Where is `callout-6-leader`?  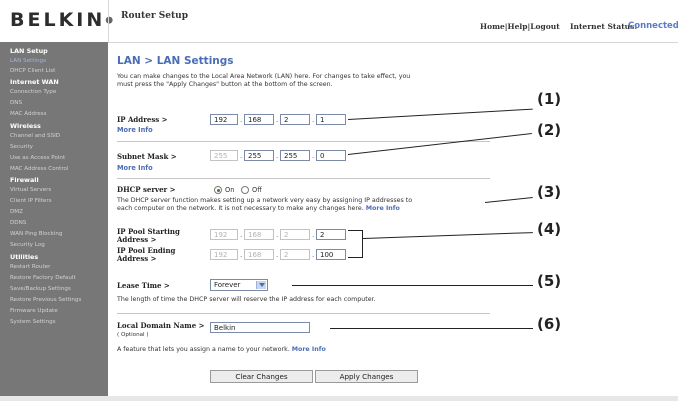
callout-6-leader is located at coordinates (431, 328).